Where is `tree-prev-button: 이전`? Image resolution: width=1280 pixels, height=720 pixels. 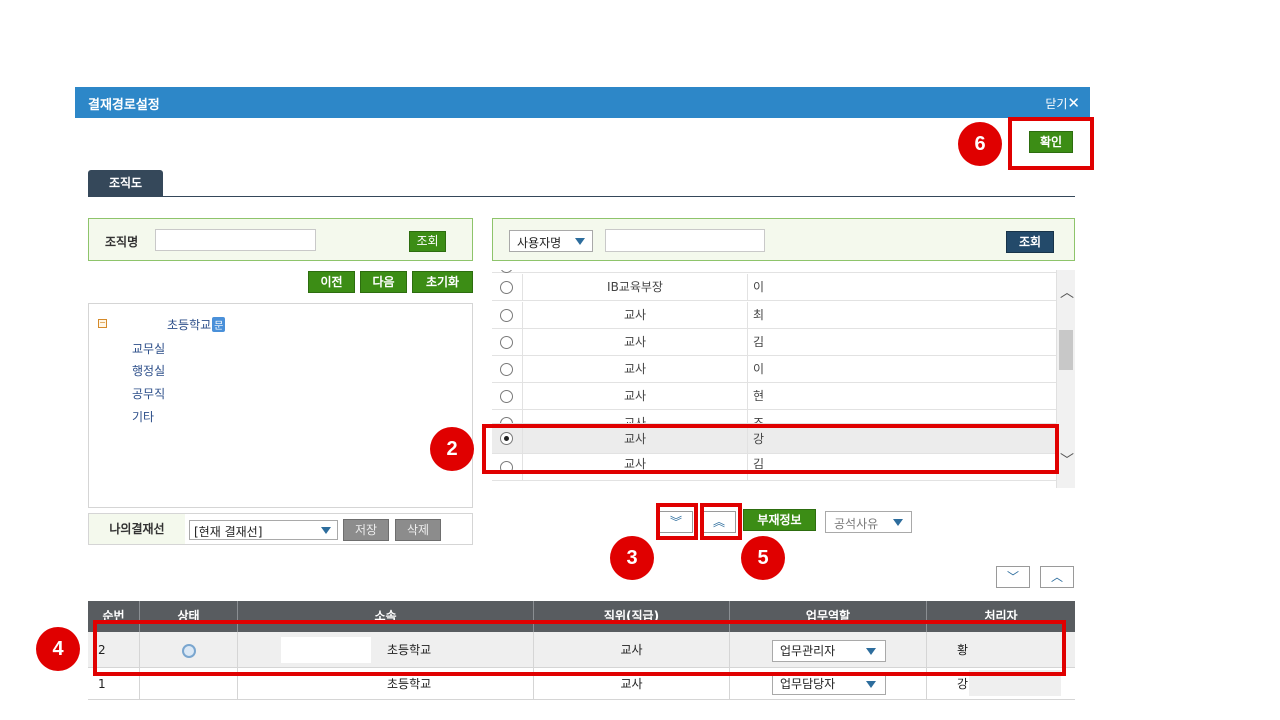 tree-prev-button: 이전 is located at coordinates (331, 282).